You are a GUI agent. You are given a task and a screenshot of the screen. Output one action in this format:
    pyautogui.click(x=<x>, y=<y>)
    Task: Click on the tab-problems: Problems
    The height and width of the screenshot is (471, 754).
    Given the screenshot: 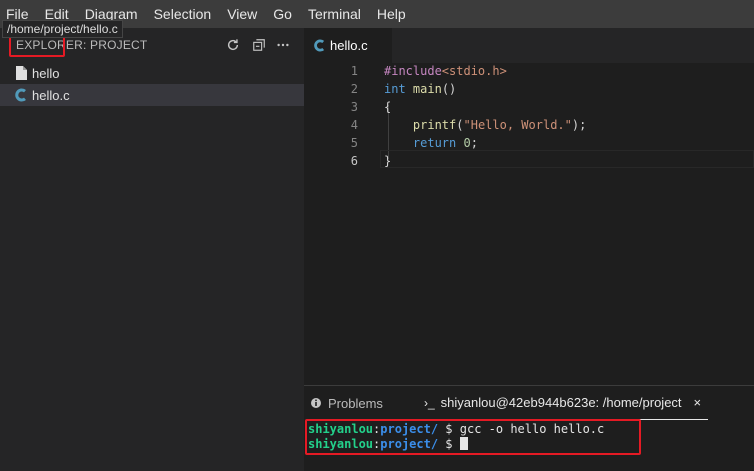 What is the action you would take?
    pyautogui.click(x=346, y=403)
    